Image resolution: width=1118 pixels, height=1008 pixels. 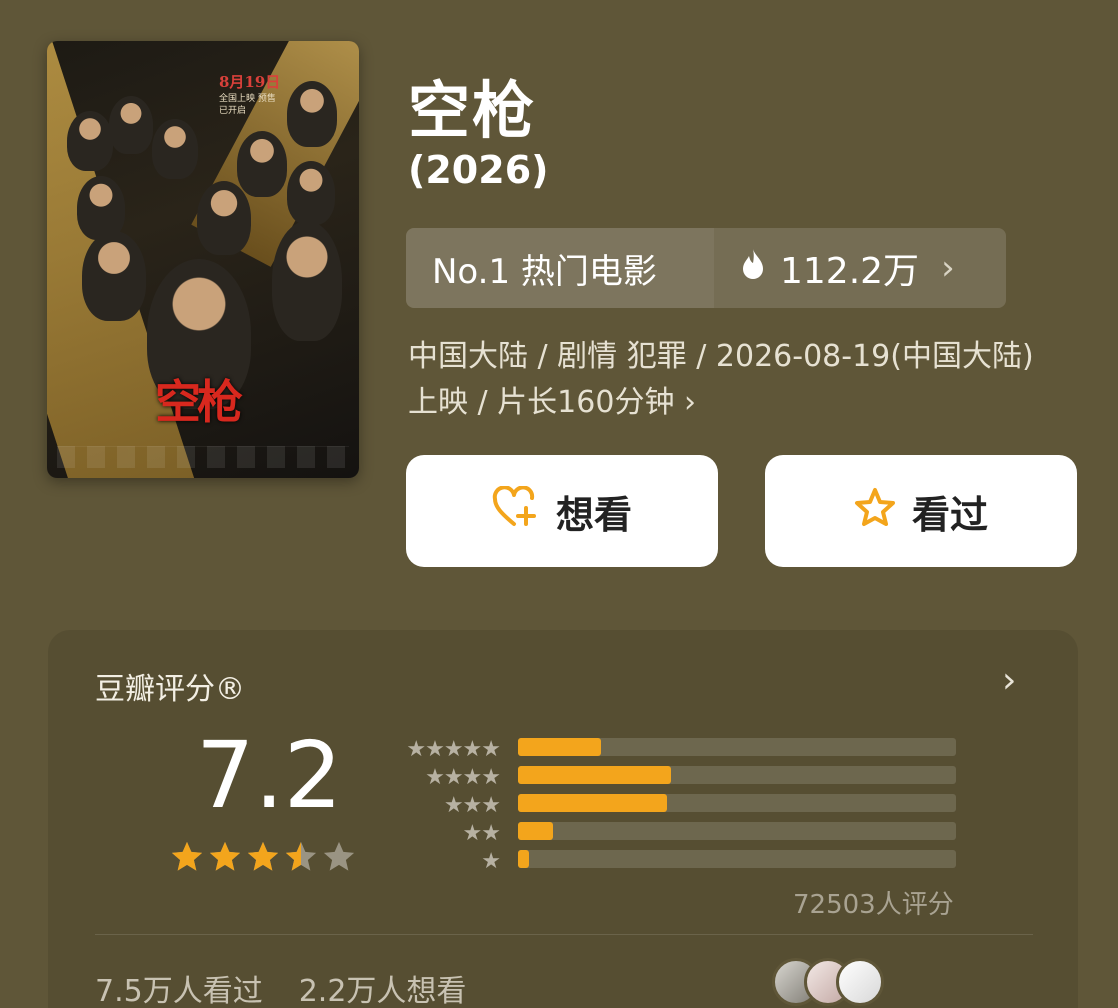 What do you see at coordinates (564, 934) in the screenshot?
I see `divider` at bounding box center [564, 934].